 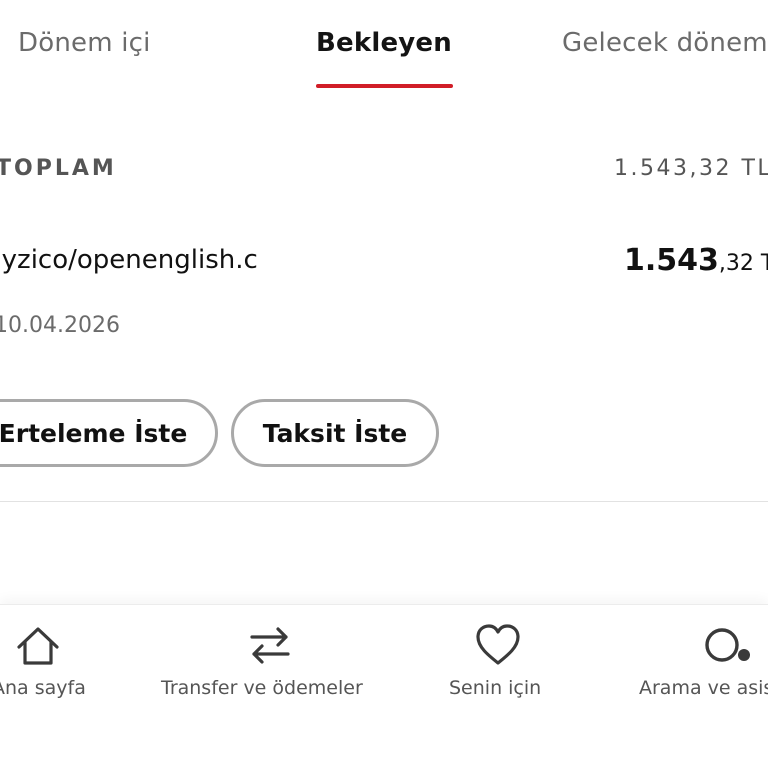 What do you see at coordinates (38, 646) in the screenshot?
I see `home-icon` at bounding box center [38, 646].